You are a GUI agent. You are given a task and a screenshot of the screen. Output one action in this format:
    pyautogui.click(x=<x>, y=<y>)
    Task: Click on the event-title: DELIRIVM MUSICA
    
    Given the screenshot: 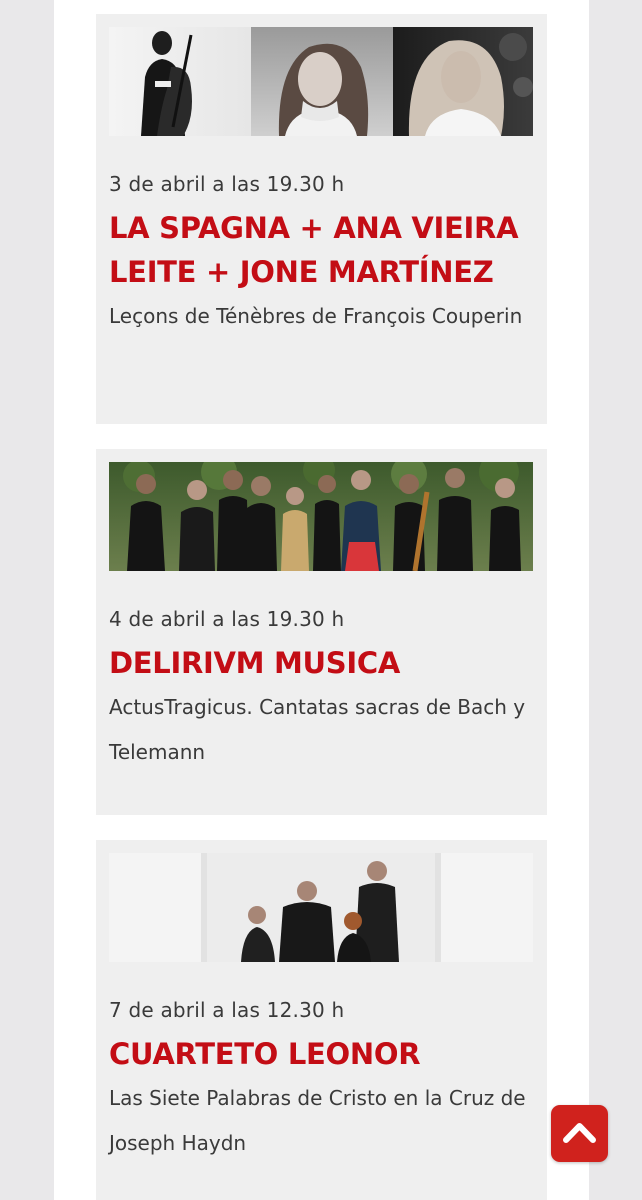 What is the action you would take?
    pyautogui.click(x=321, y=663)
    